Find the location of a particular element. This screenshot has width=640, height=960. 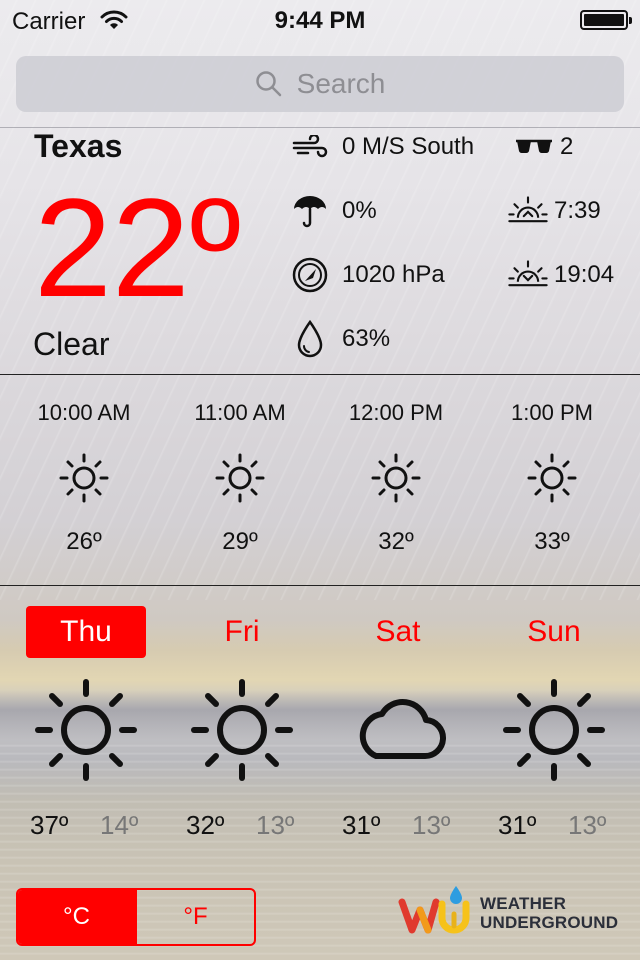

units-toggle: °C °F is located at coordinates (136, 917).